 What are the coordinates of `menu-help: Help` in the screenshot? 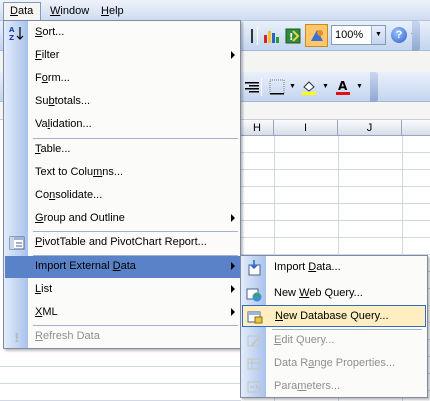 It's located at (112, 11).